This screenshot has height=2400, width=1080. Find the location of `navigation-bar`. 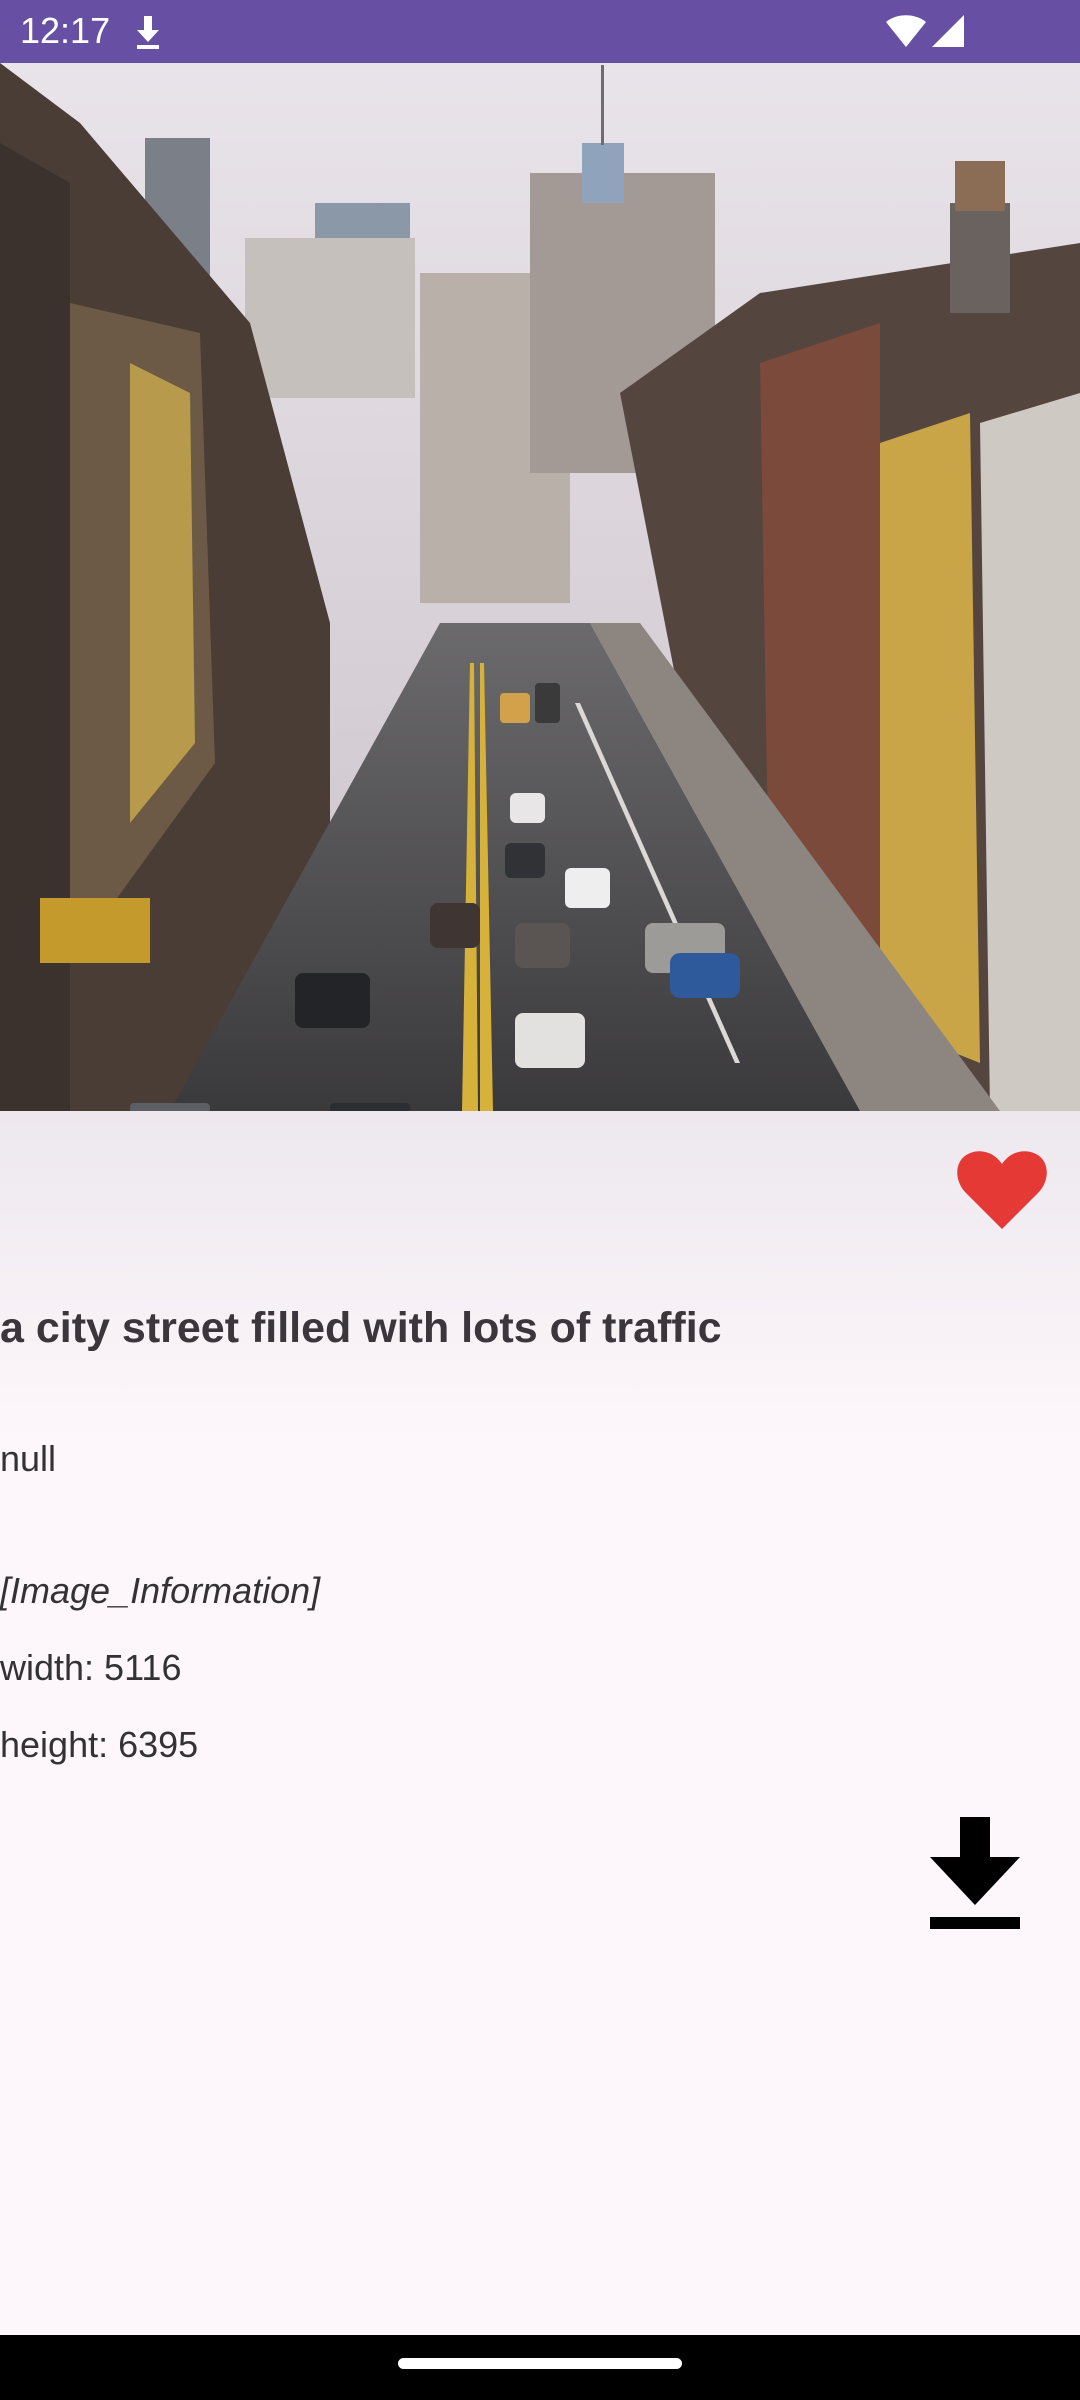

navigation-bar is located at coordinates (540, 2367).